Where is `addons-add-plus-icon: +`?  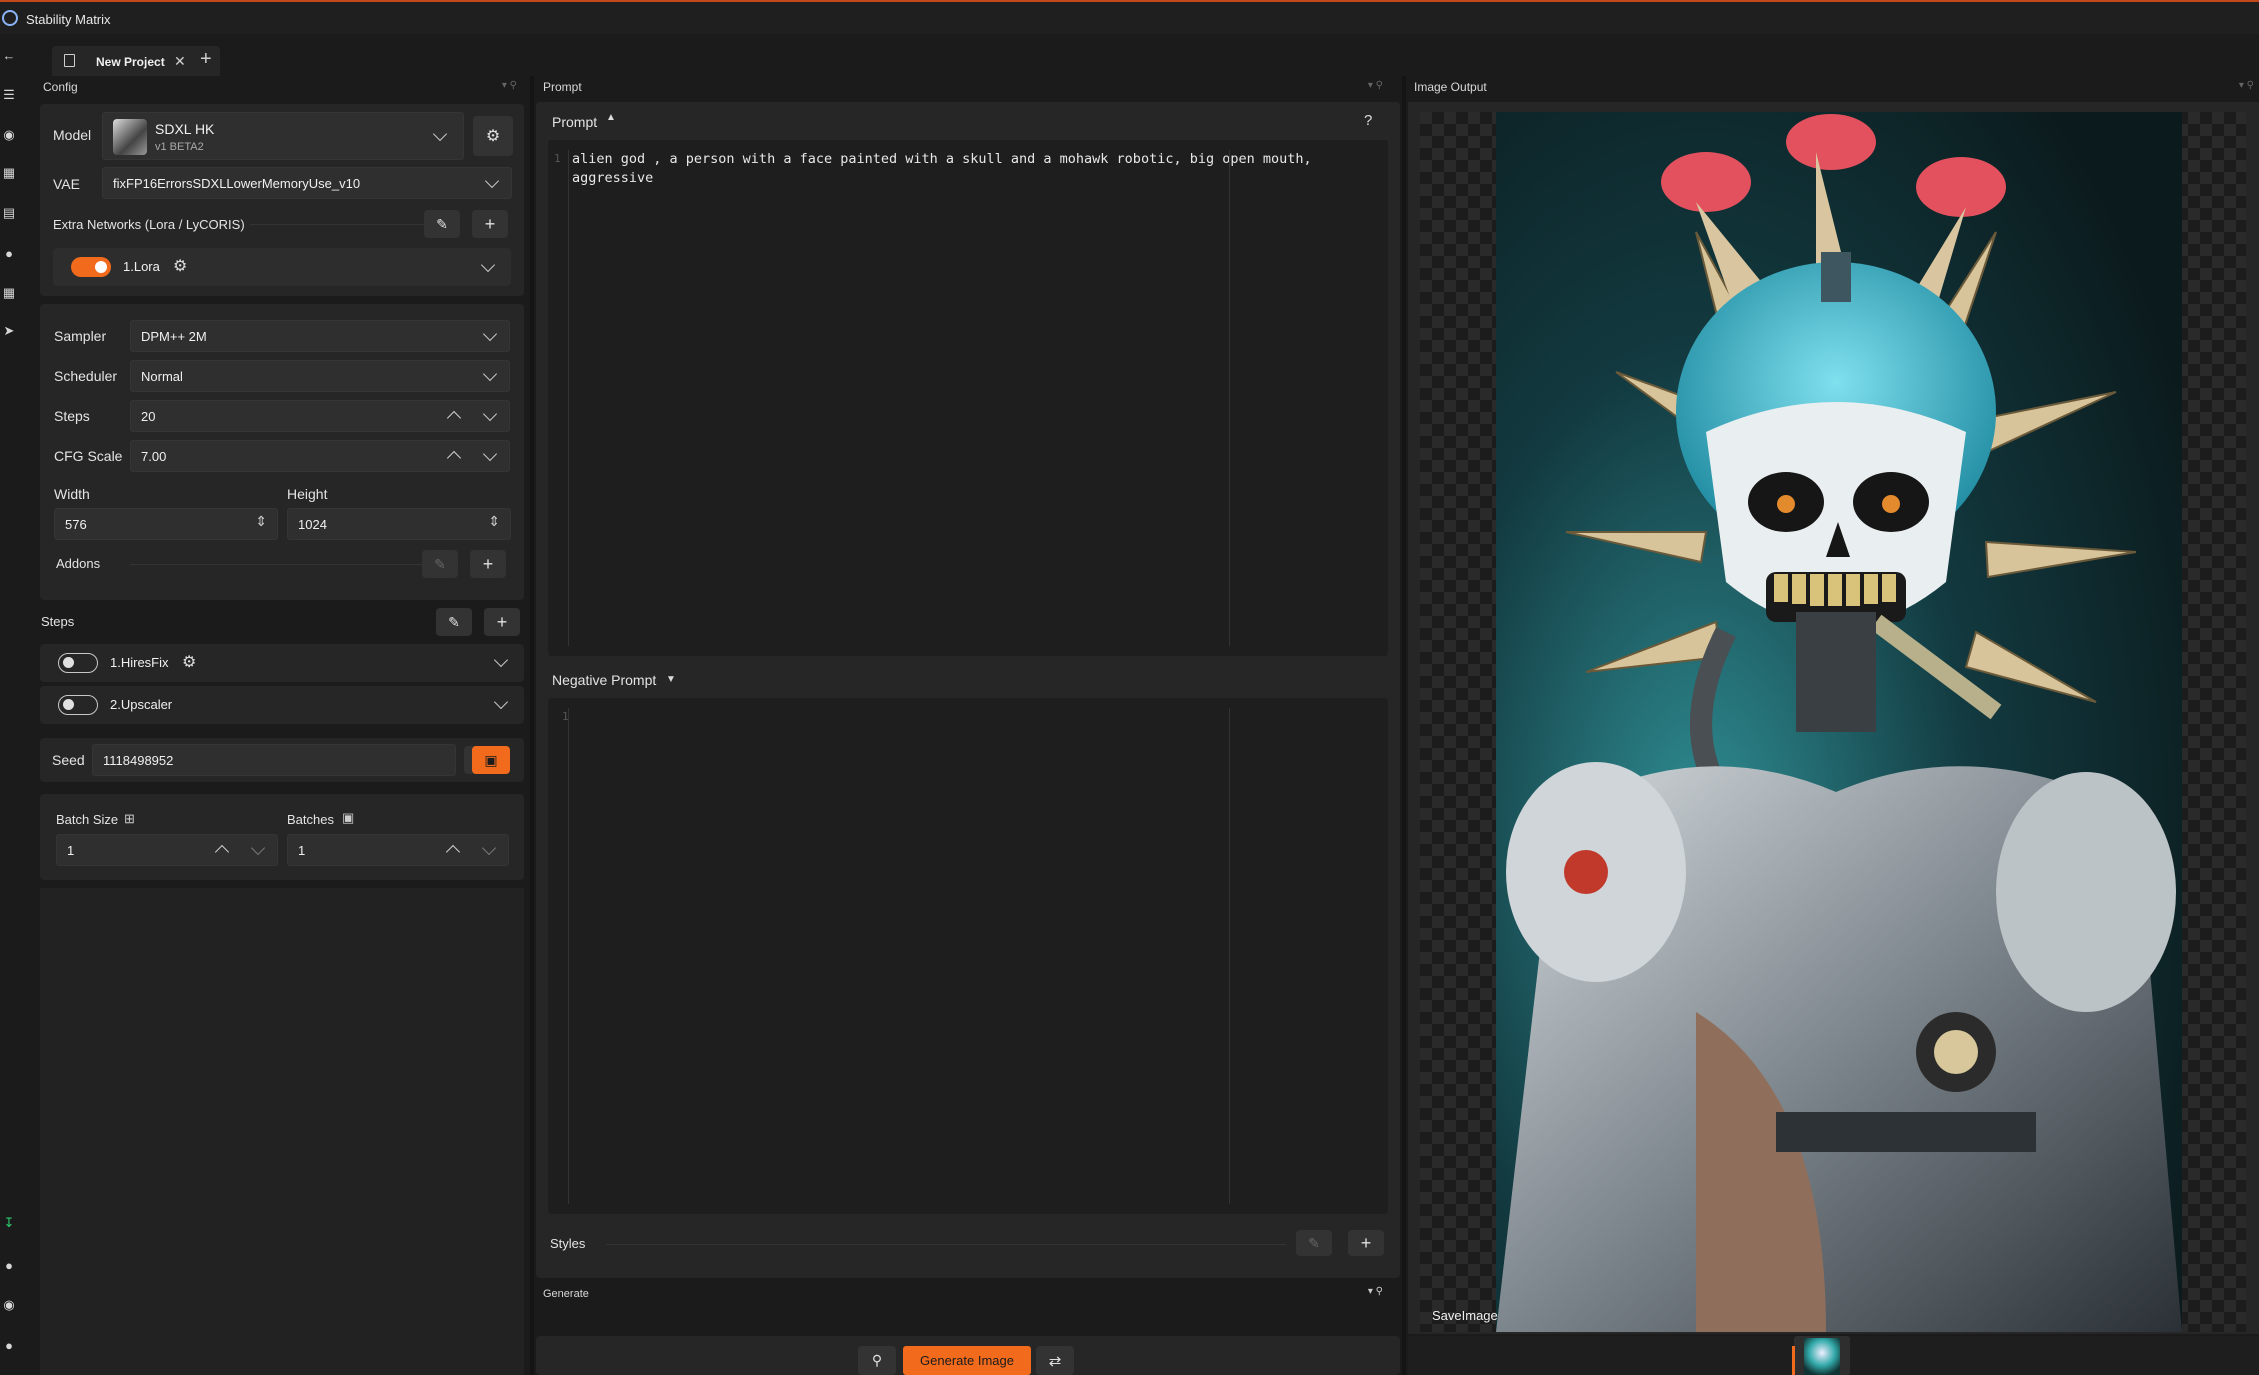 addons-add-plus-icon: + is located at coordinates (488, 564).